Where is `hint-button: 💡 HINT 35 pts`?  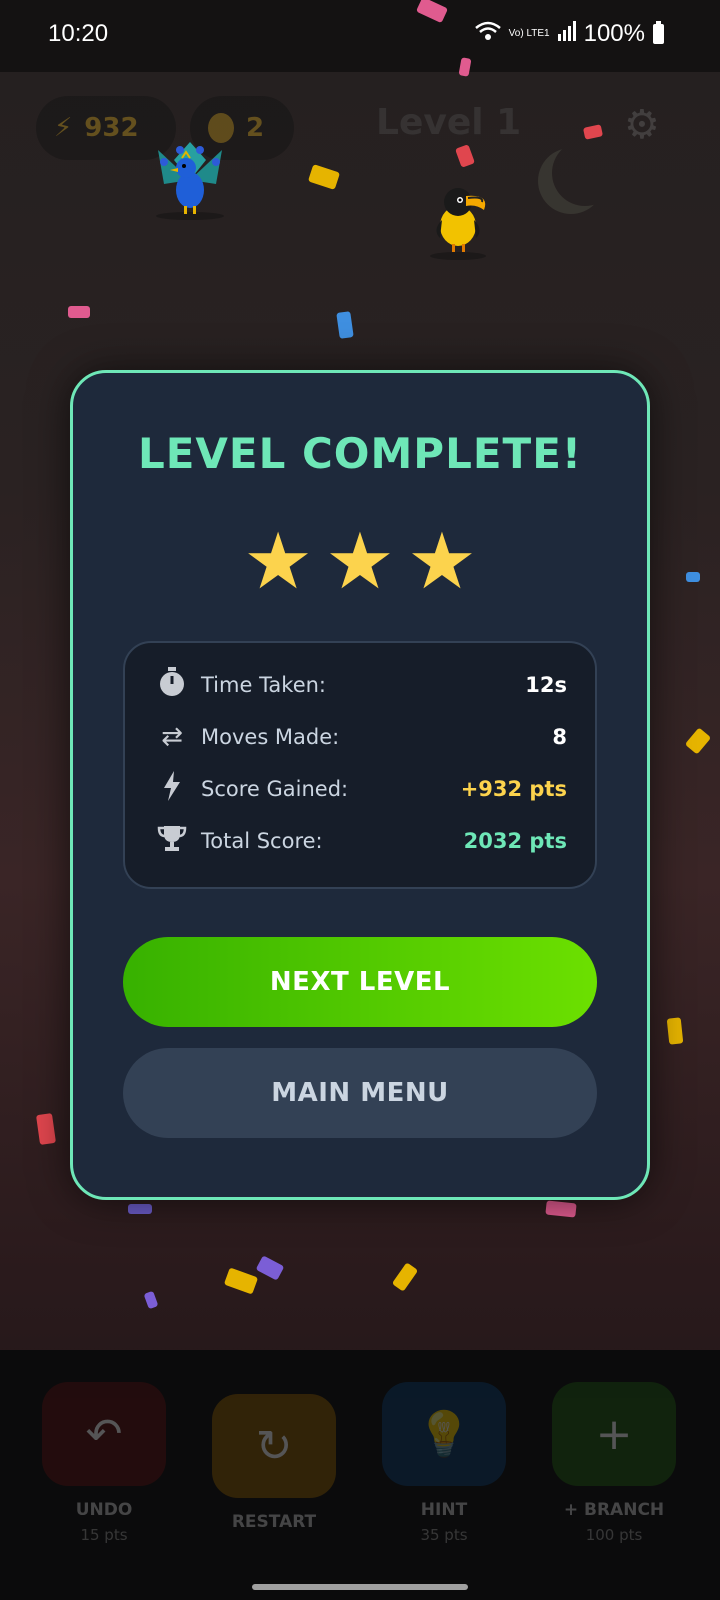 hint-button: 💡 HINT 35 pts is located at coordinates (444, 1463).